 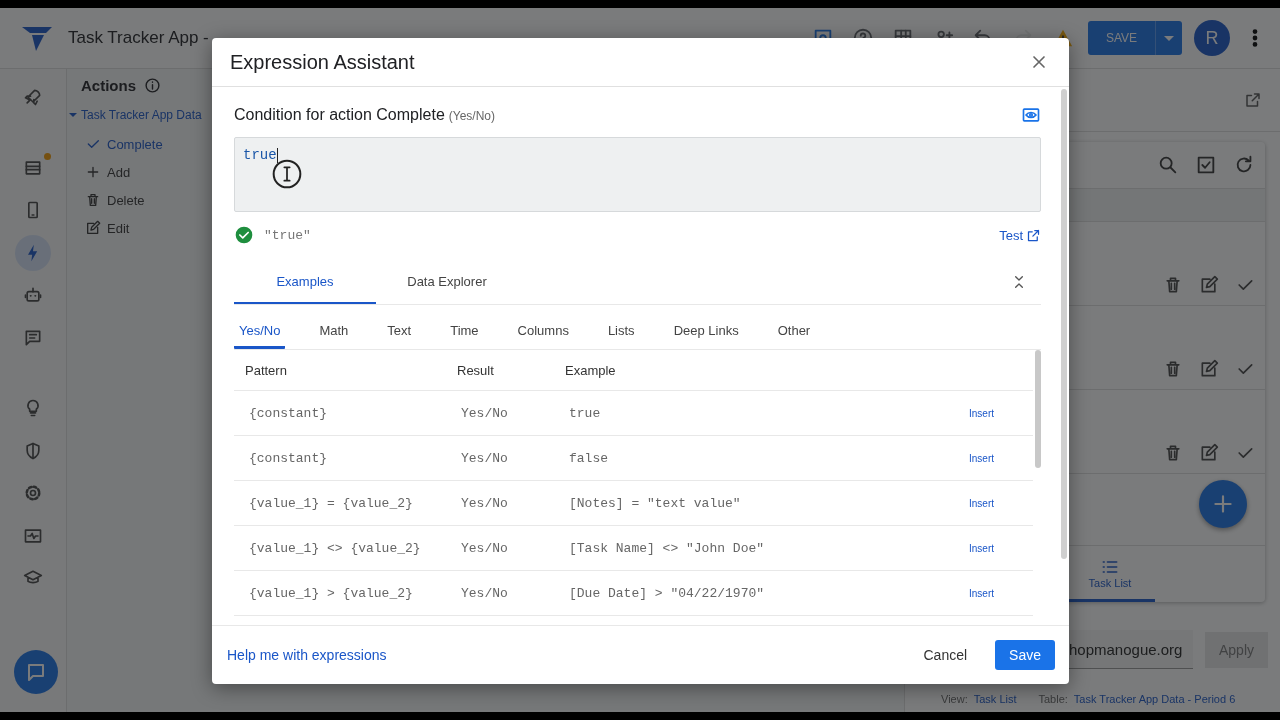 What do you see at coordinates (139, 38) in the screenshot?
I see `app-title: Task Tracker App -` at bounding box center [139, 38].